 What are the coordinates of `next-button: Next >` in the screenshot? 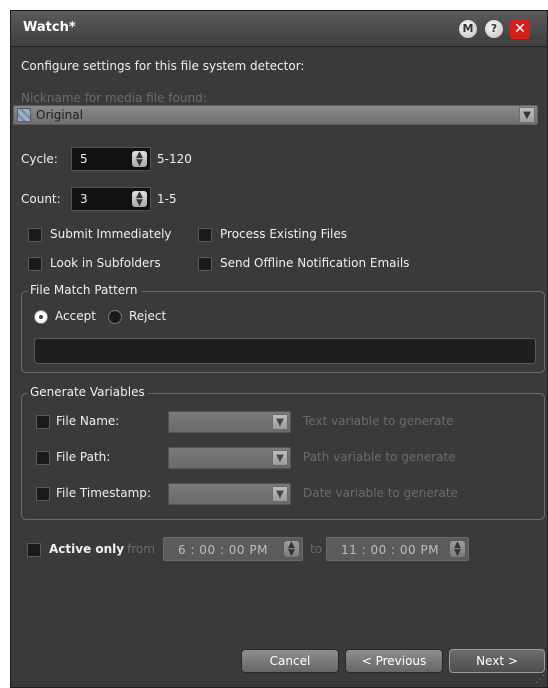 It's located at (497, 661).